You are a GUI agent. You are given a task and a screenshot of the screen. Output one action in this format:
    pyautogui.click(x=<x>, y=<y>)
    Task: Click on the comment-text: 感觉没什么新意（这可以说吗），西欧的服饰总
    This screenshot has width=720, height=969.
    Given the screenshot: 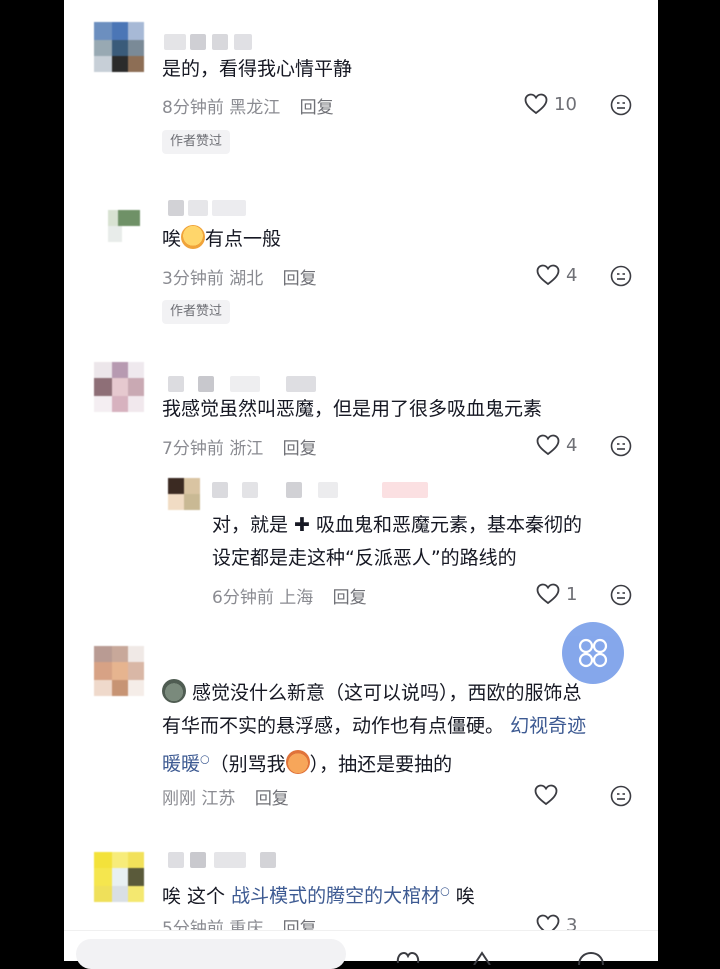 What is the action you would take?
    pyautogui.click(x=372, y=693)
    